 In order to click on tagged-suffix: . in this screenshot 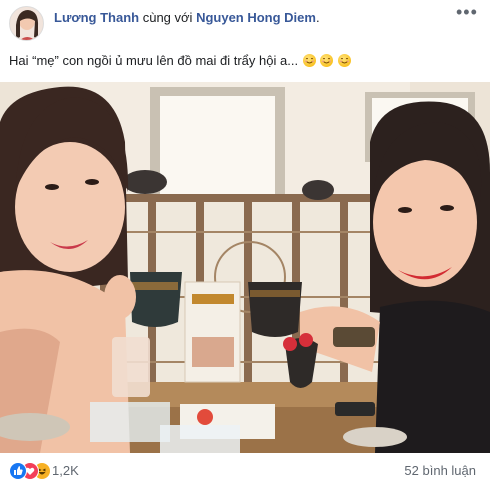, I will do `click(317, 17)`.